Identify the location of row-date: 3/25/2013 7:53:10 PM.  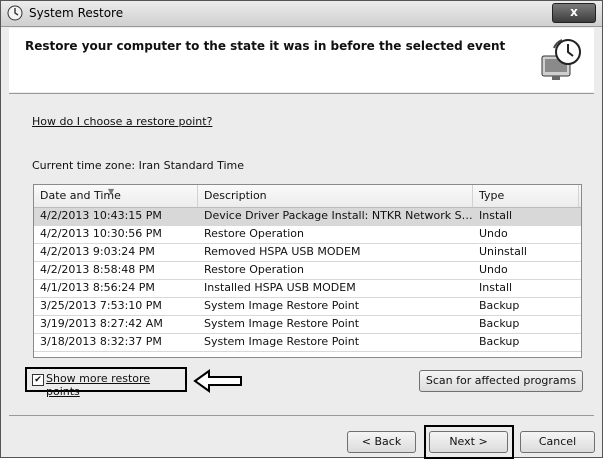
(101, 305).